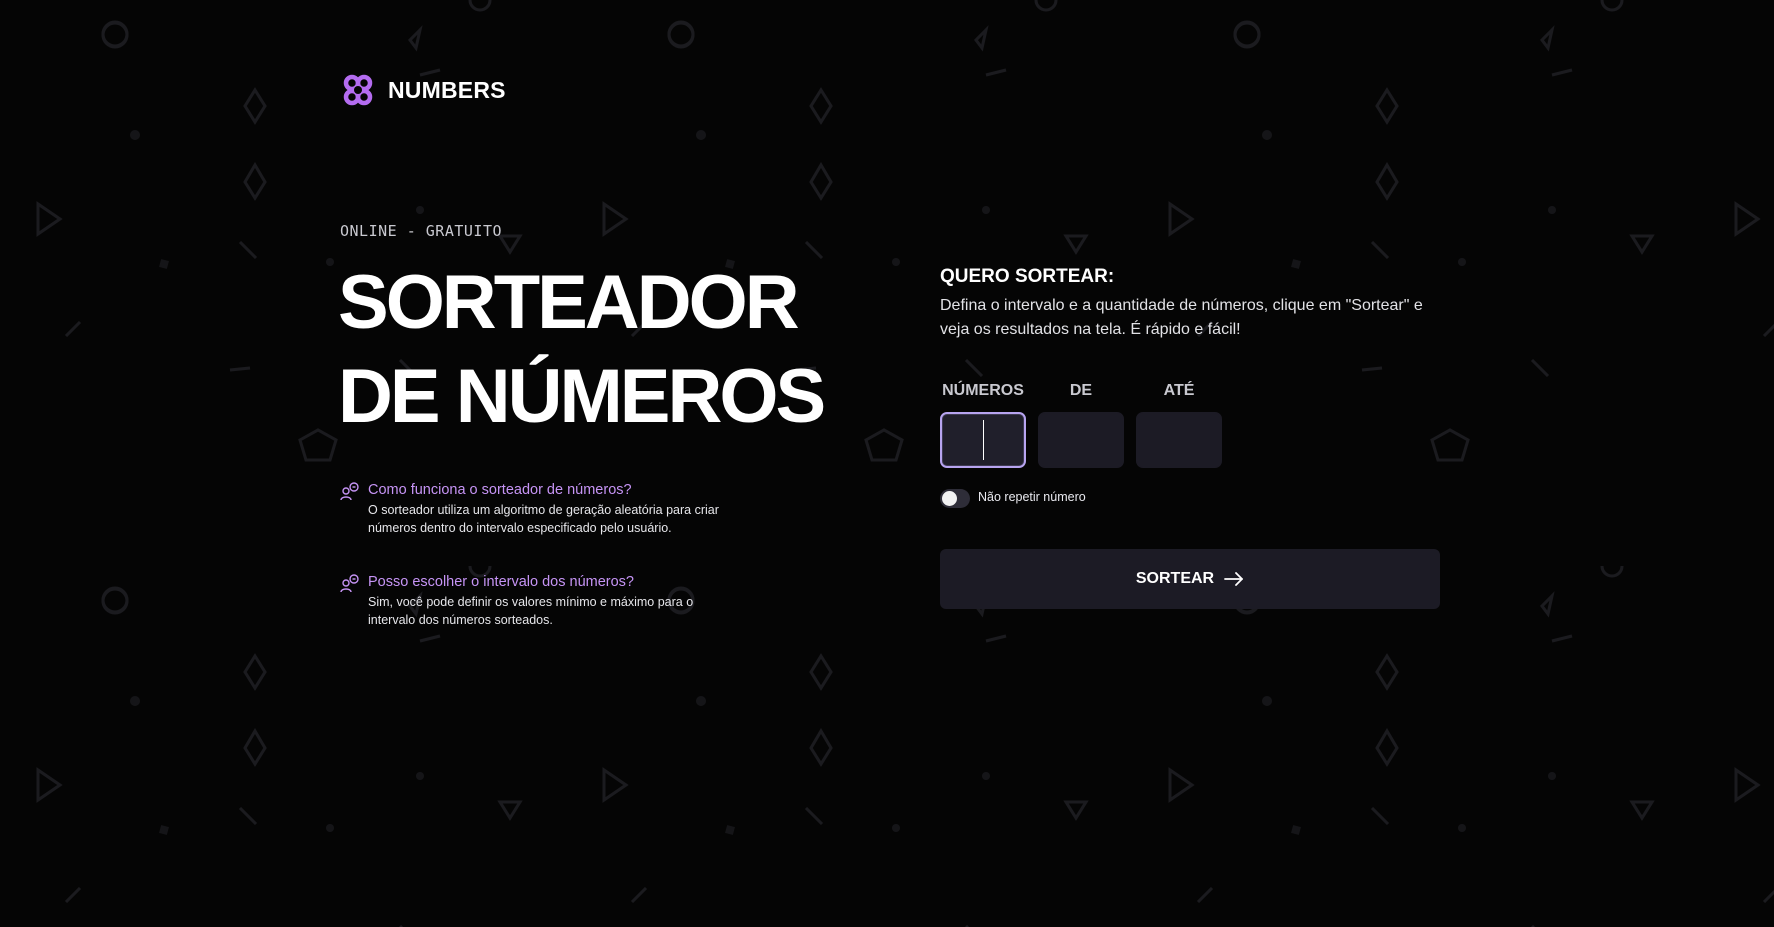  Describe the element at coordinates (500, 490) in the screenshot. I see `faq-question: Como funciona o sorteador de números?` at that location.